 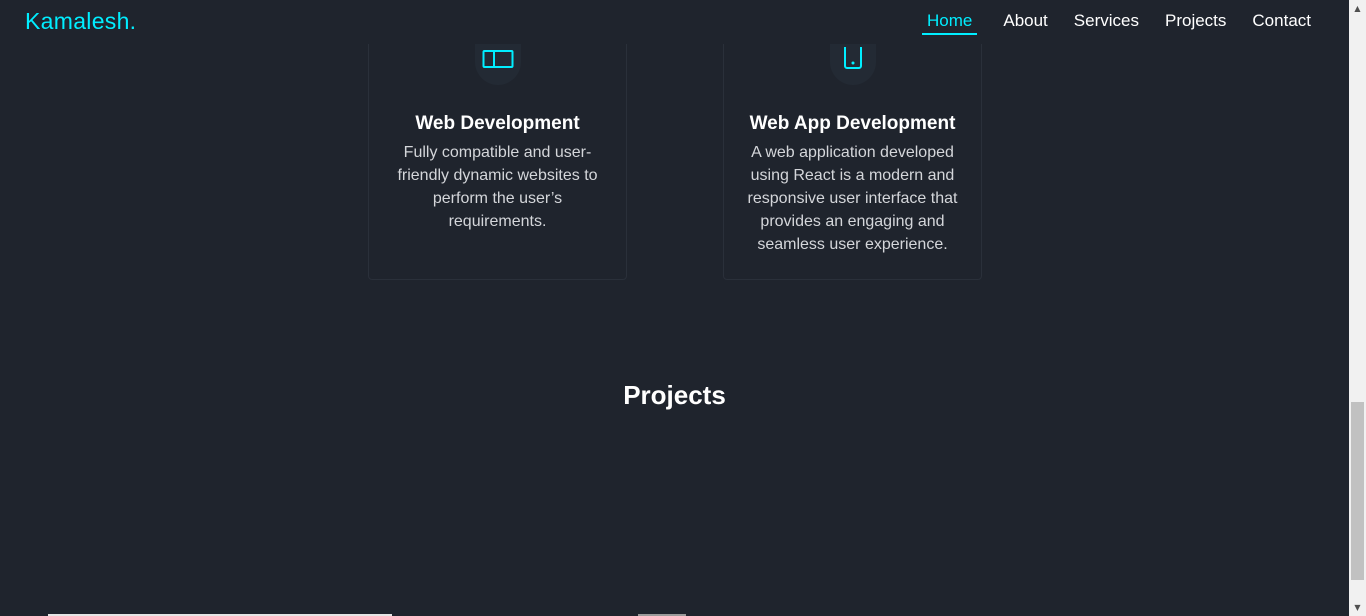 I want to click on projects-heading: Projects, so click(x=674, y=395).